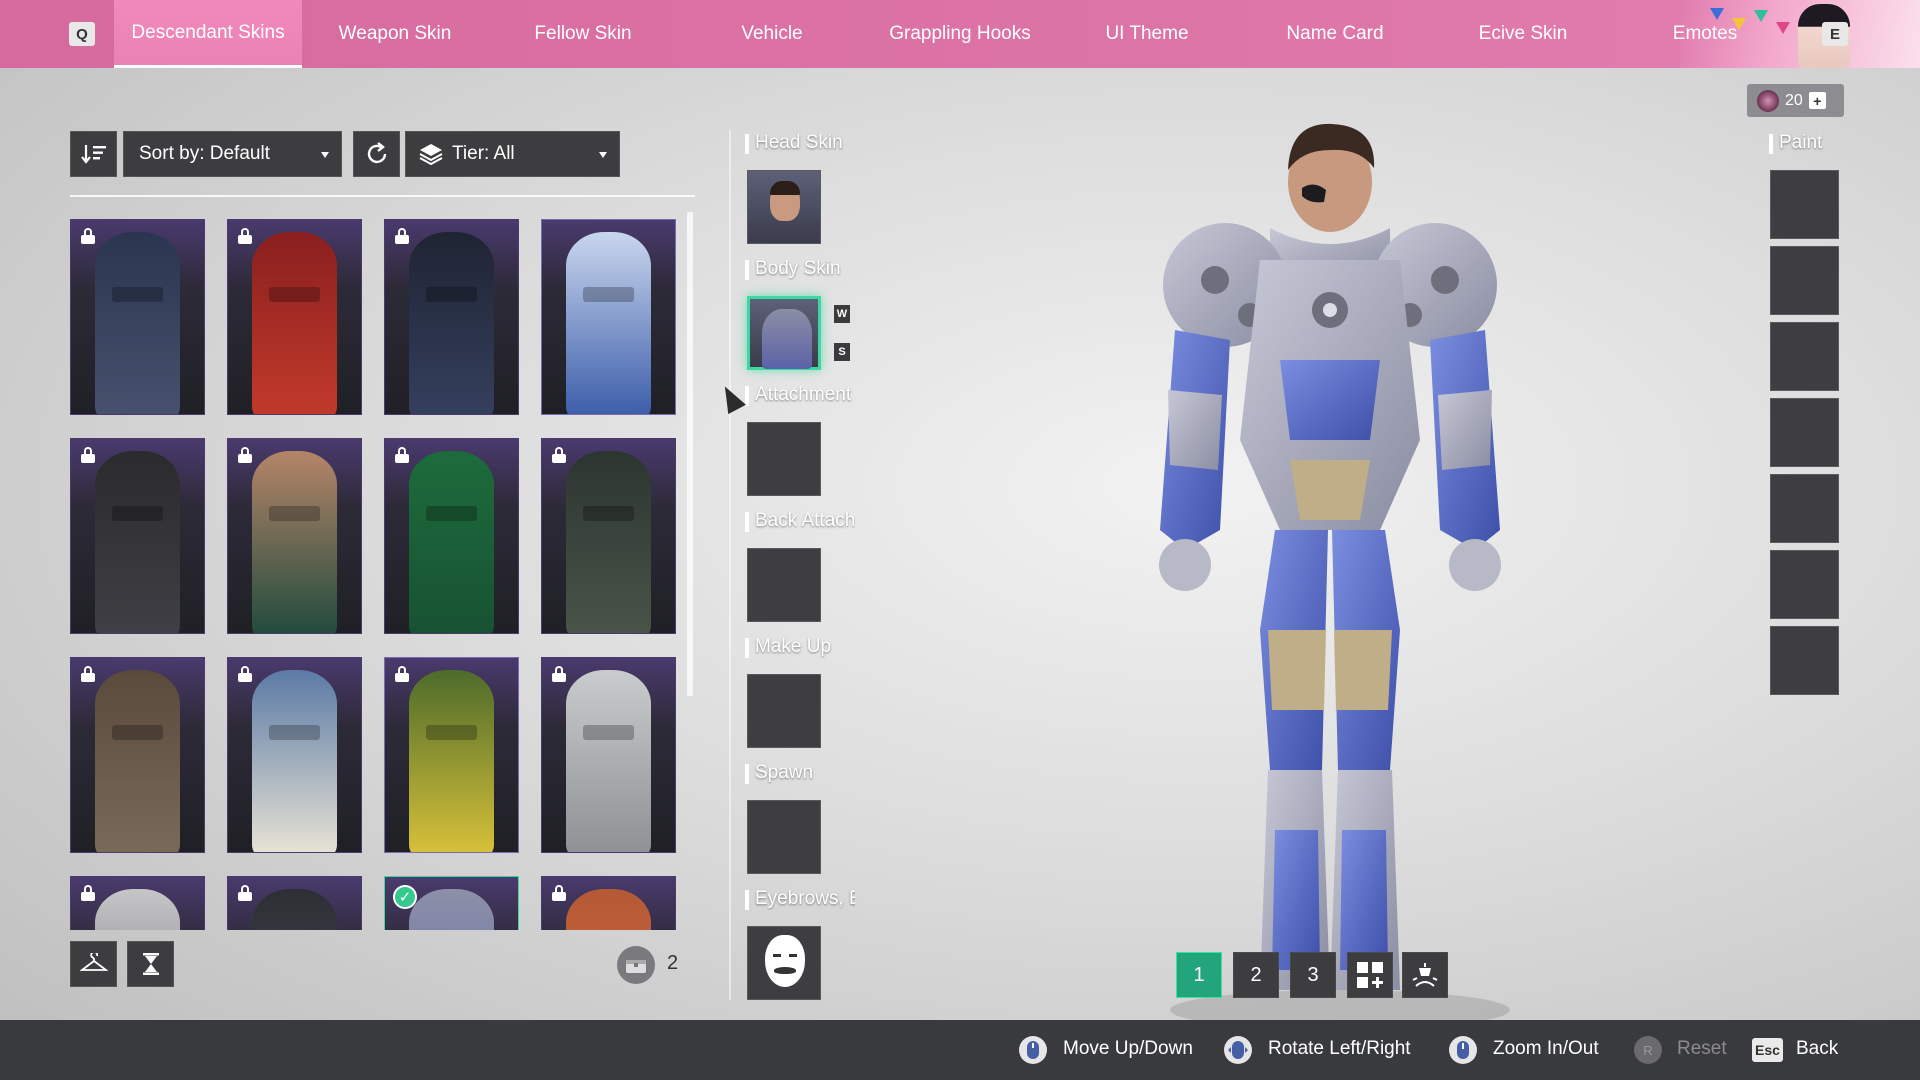 The width and height of the screenshot is (1920, 1080). Describe the element at coordinates (1335, 34) in the screenshot. I see `tab-name-card: Name Card` at that location.